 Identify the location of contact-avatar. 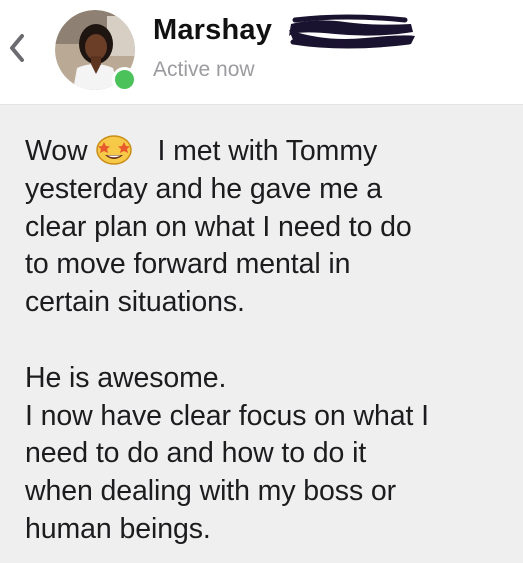
(96, 51).